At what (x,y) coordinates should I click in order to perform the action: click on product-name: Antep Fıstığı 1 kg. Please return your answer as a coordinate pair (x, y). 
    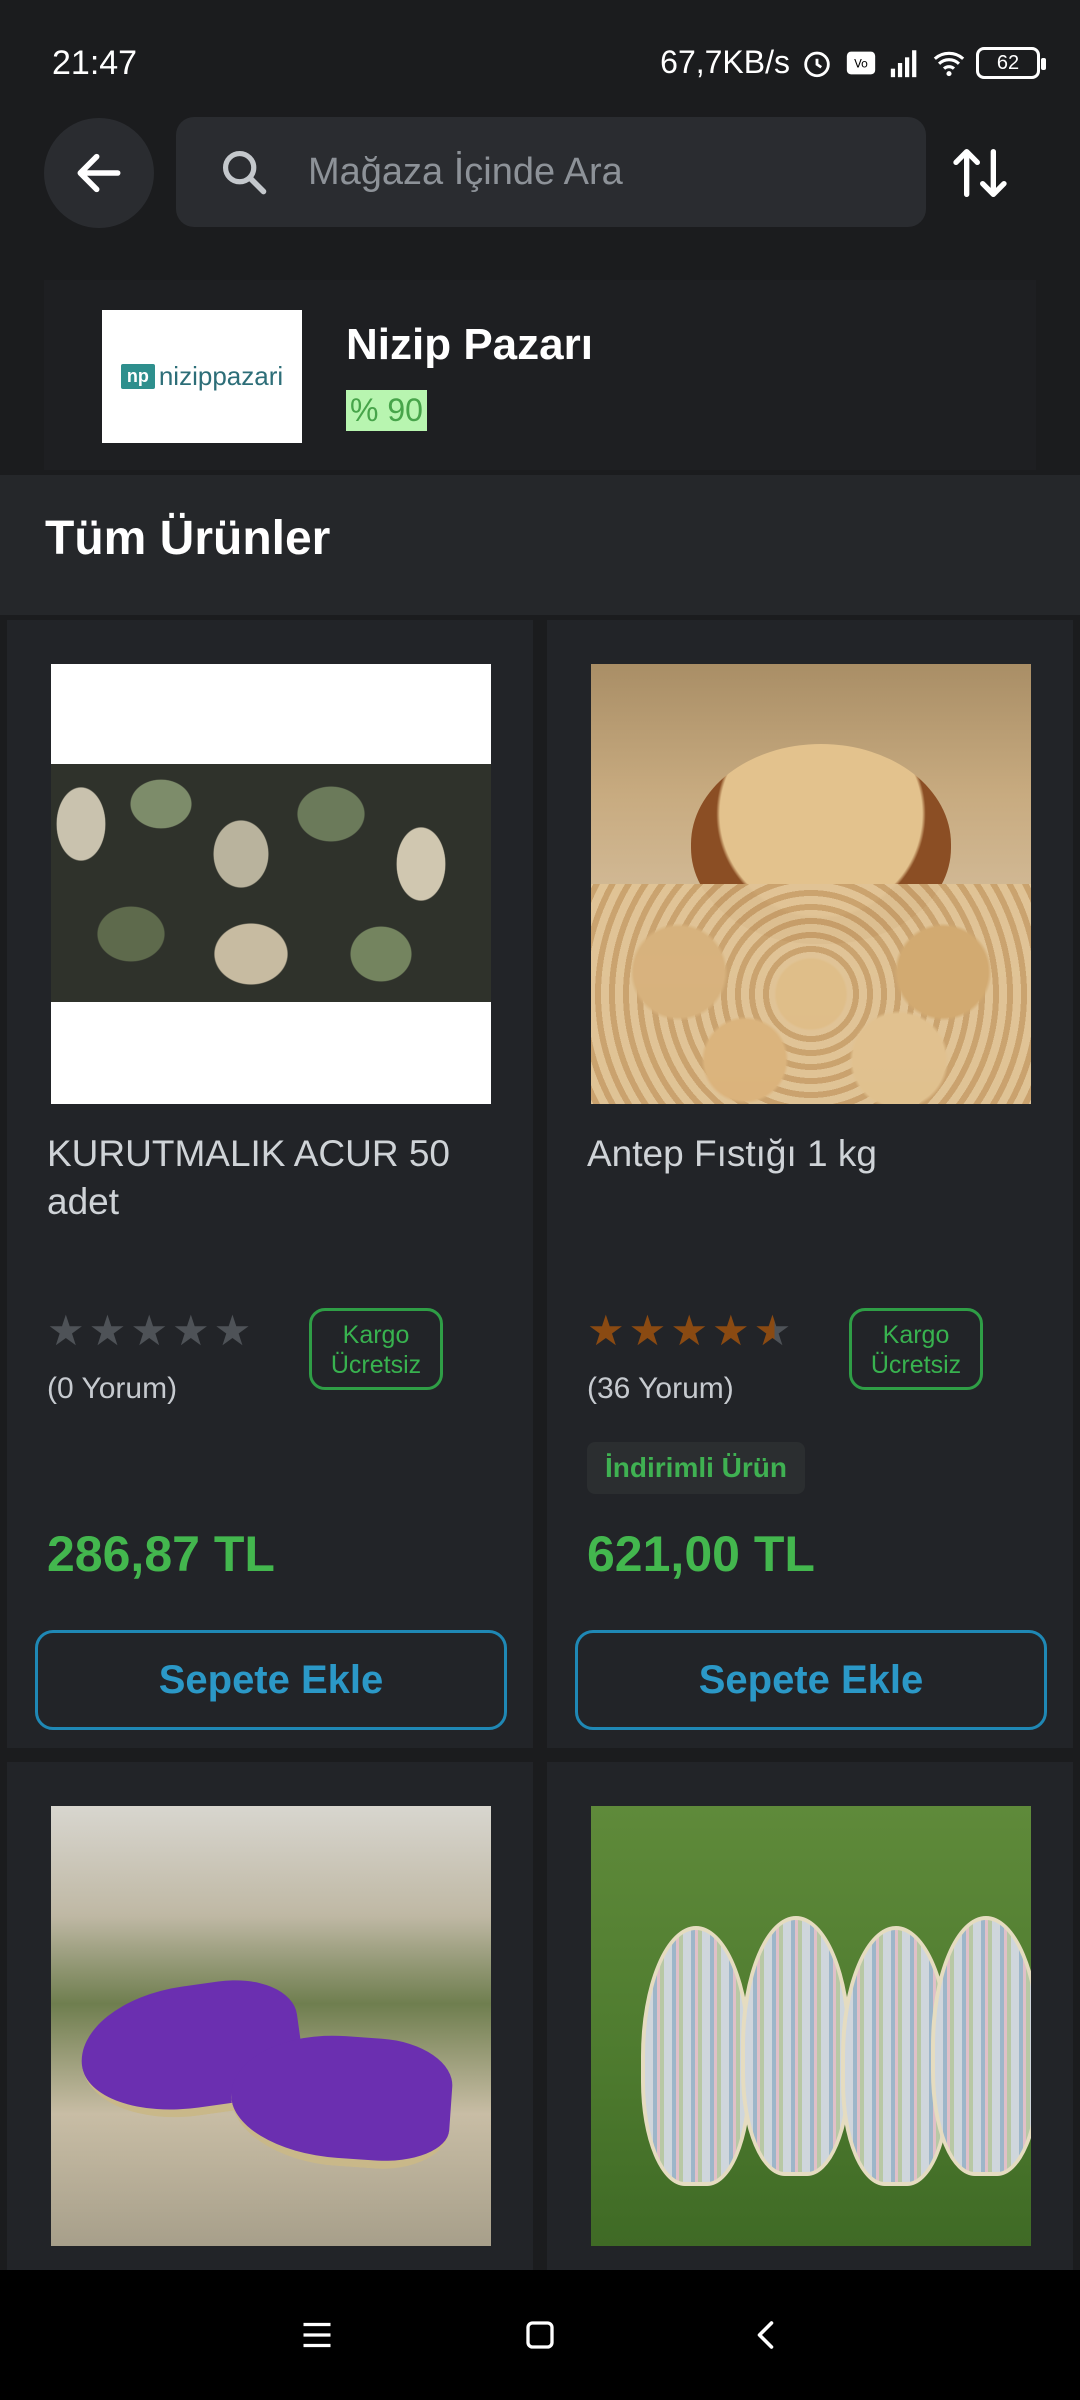
    Looking at the image, I should click on (817, 1154).